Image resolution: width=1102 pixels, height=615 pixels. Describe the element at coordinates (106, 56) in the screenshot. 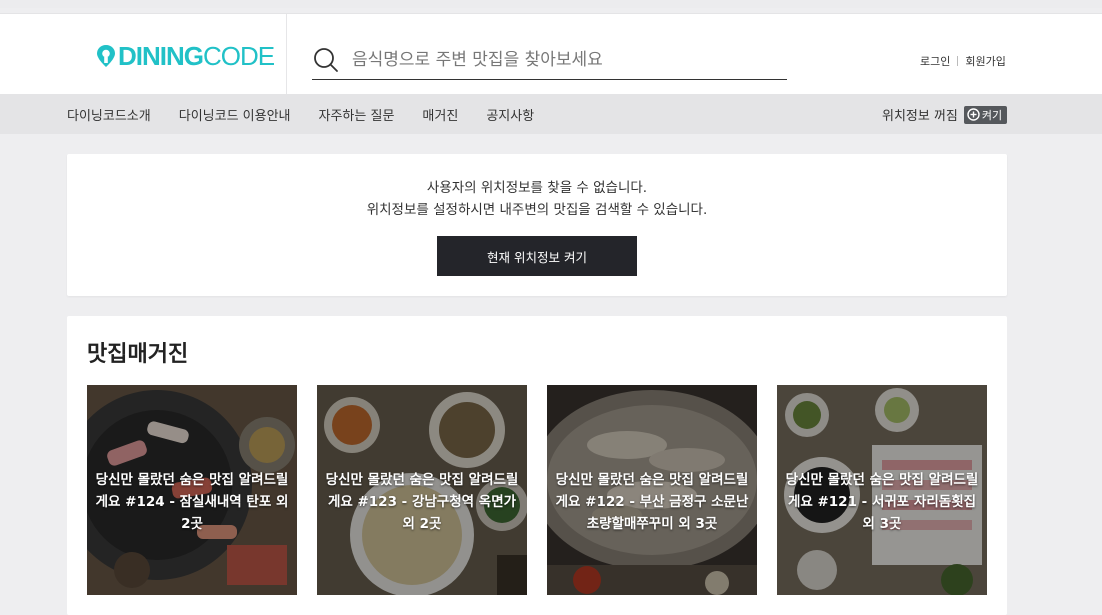

I see `location-pin-icon` at that location.